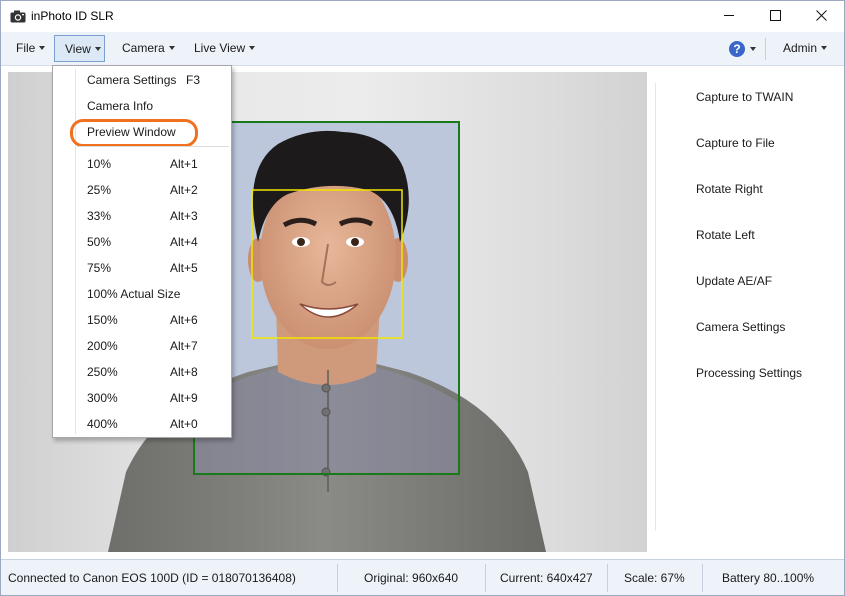 This screenshot has height=596, width=845. Describe the element at coordinates (184, 320) in the screenshot. I see `menu-item-shortcut: Alt+6` at that location.